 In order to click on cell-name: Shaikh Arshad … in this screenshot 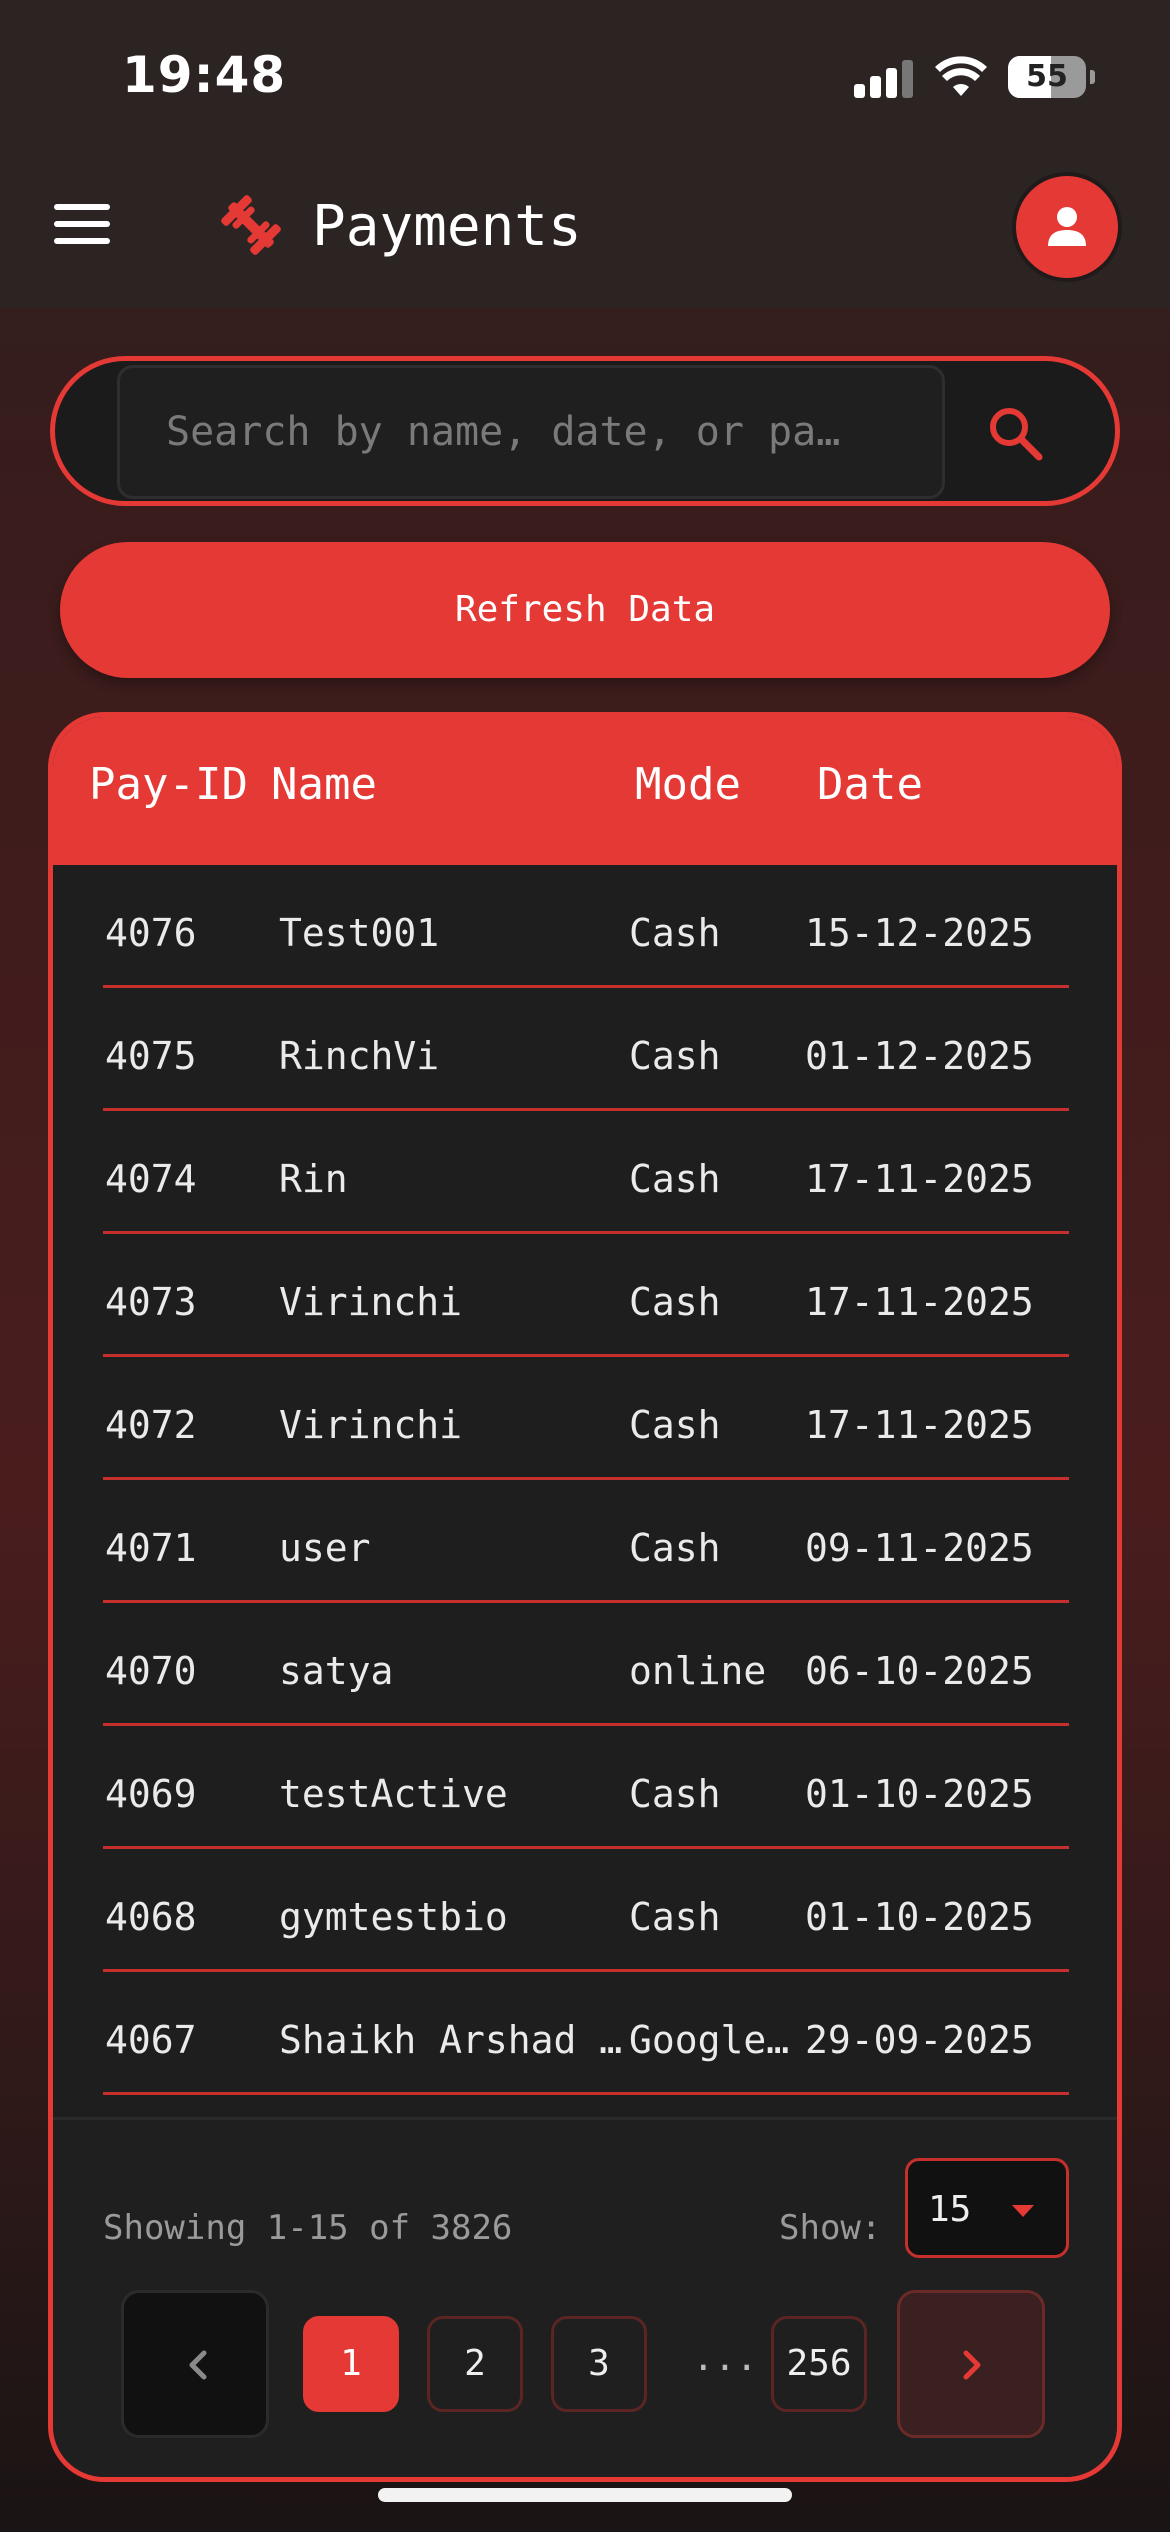, I will do `click(451, 2040)`.